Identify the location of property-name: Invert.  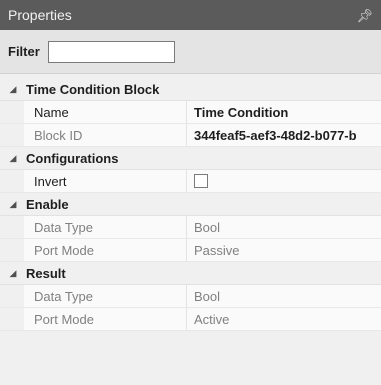
(105, 181).